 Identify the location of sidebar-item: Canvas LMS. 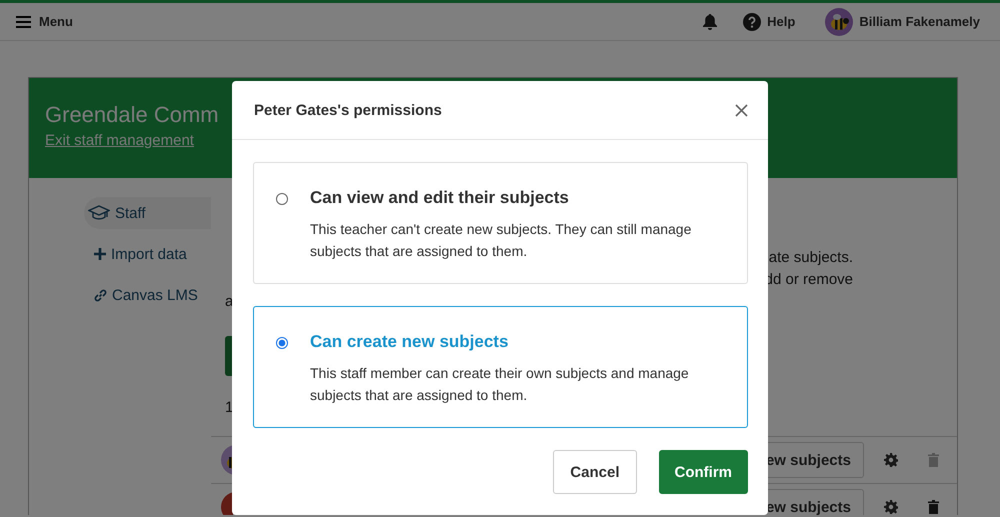
(147, 295).